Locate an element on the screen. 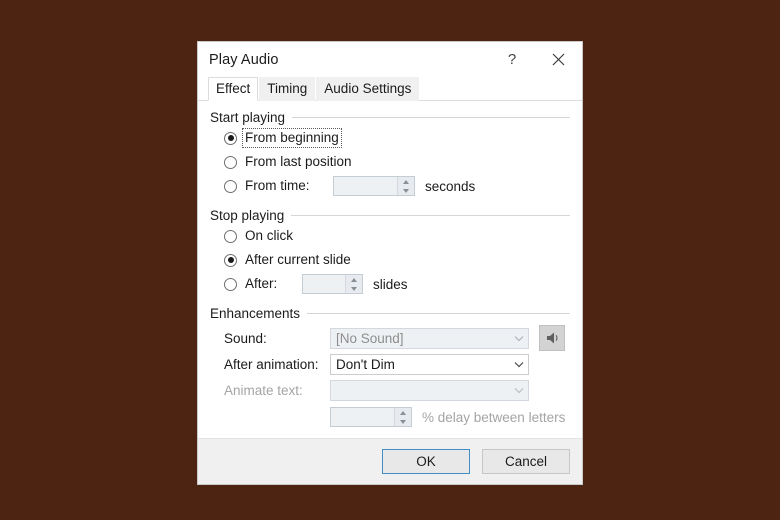  radio-from-time is located at coordinates (230, 186).